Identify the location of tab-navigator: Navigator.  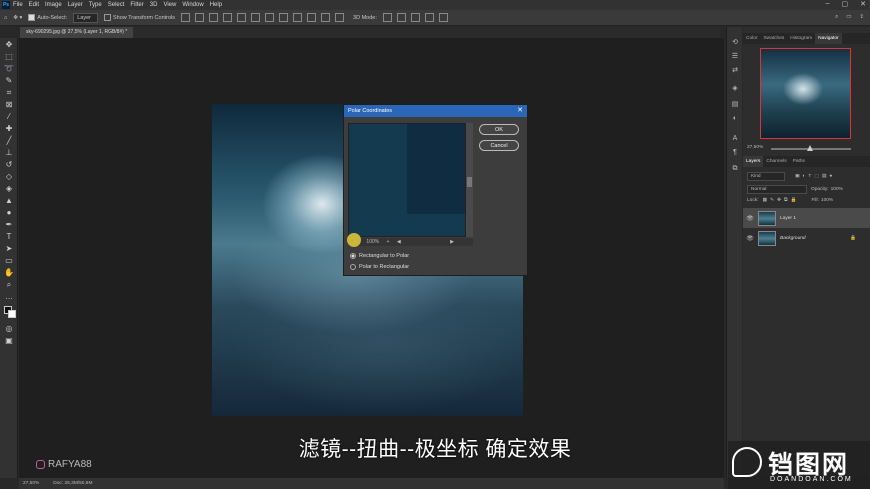
(828, 38).